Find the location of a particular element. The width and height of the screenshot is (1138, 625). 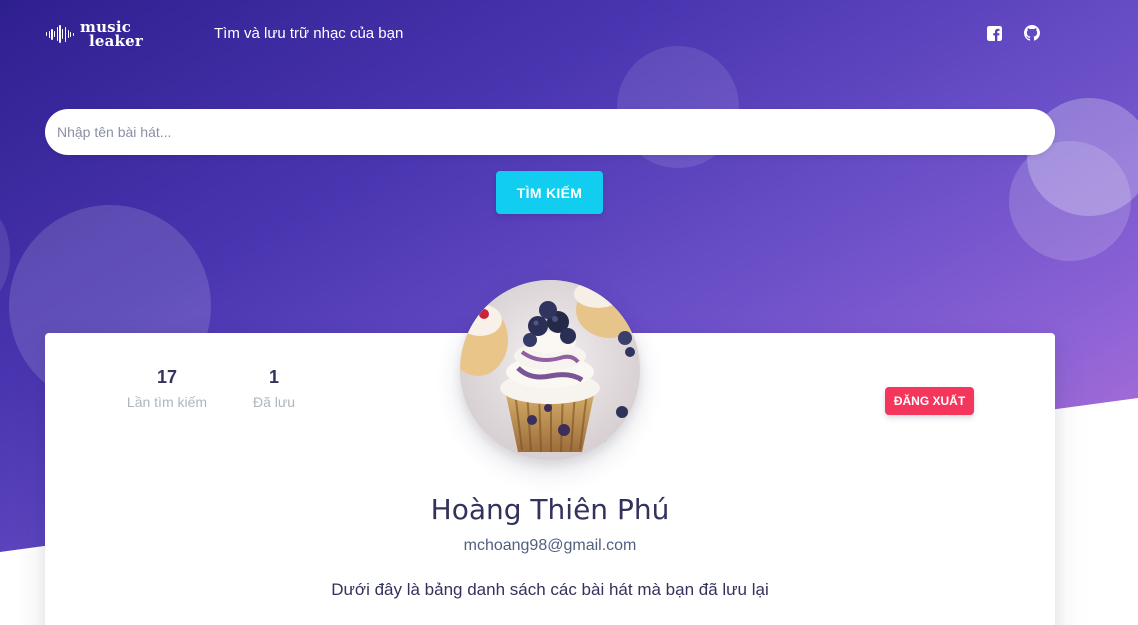

search-button: TÌM KIẾM is located at coordinates (549, 192).